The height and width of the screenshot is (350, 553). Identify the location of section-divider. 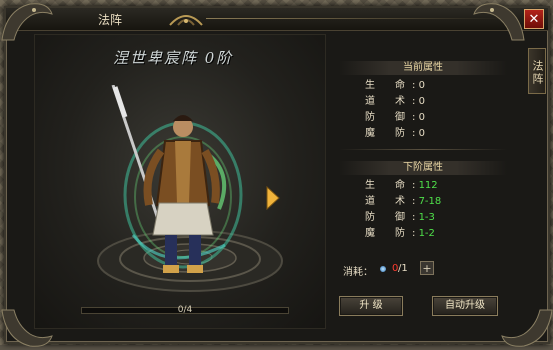
(423, 149).